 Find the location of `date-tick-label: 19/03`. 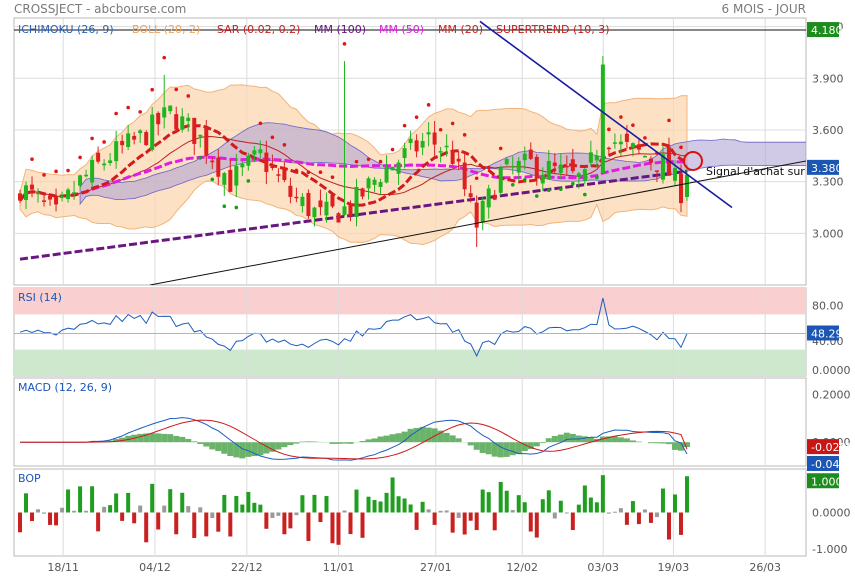

date-tick-label: 19/03 is located at coordinates (674, 567).